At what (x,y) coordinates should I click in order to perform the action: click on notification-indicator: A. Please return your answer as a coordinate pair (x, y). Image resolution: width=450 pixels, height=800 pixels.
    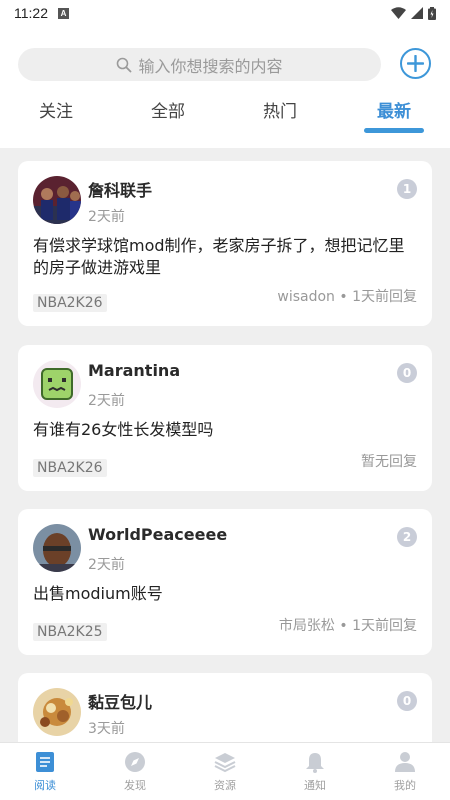
    Looking at the image, I should click on (63, 13).